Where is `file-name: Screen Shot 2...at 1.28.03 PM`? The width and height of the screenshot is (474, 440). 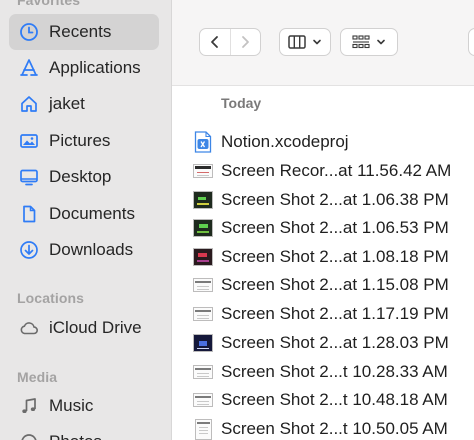 file-name: Screen Shot 2...at 1.28.03 PM is located at coordinates (335, 342).